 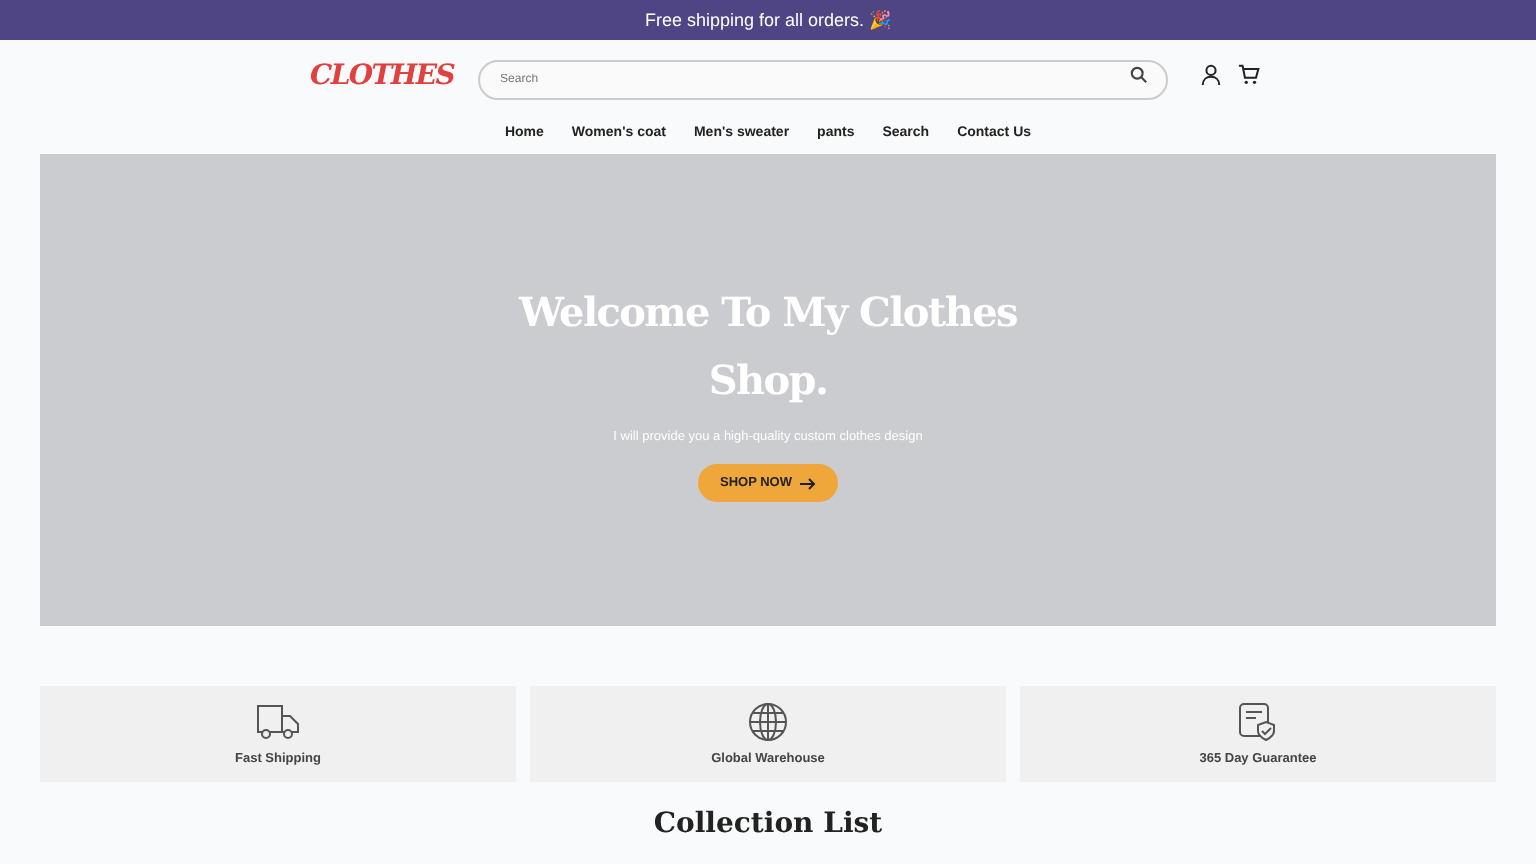 I want to click on cart-icon, so click(x=1249, y=75).